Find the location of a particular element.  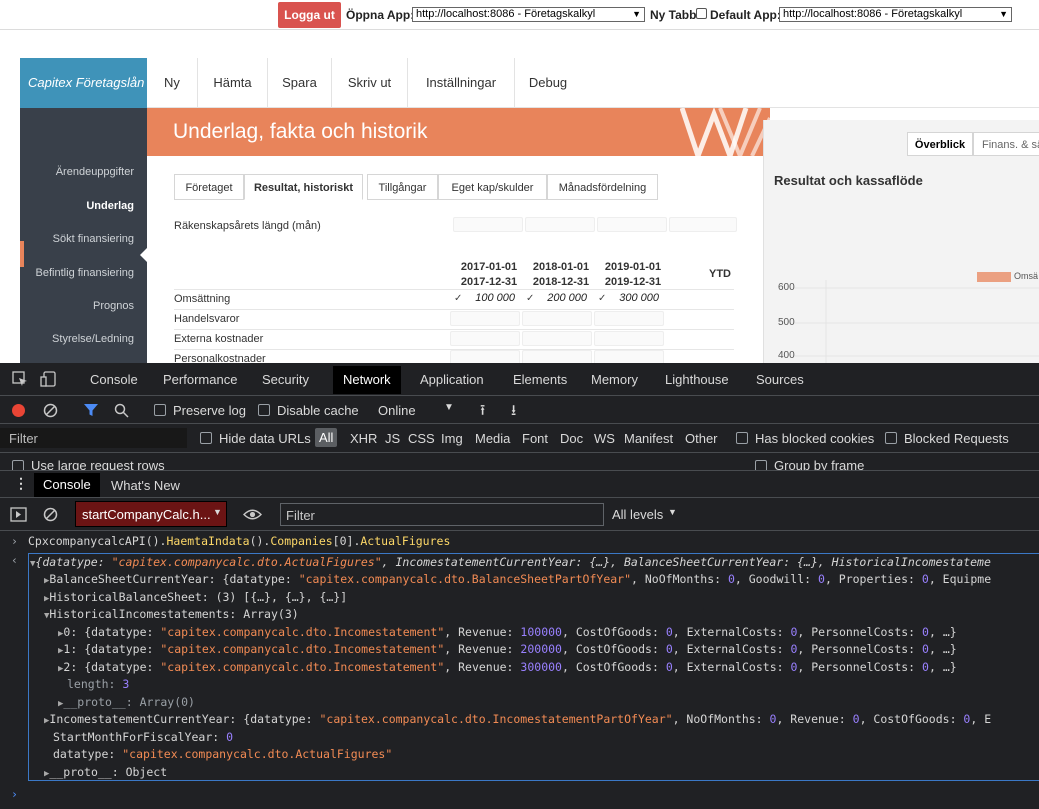

external-costs-input-2017 is located at coordinates (485, 338).